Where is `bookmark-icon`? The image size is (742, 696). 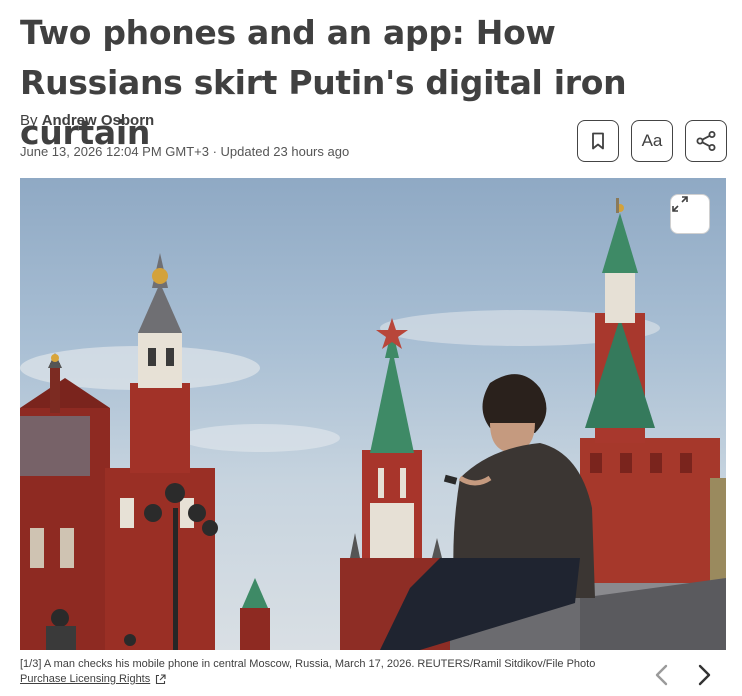
bookmark-icon is located at coordinates (598, 141).